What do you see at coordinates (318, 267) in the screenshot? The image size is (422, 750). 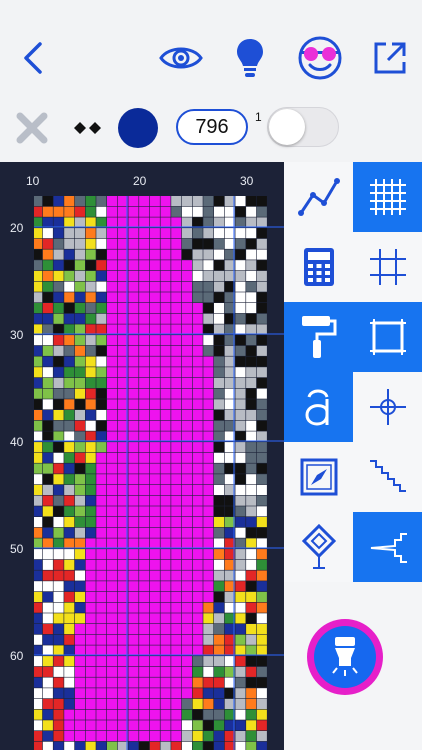 I see `calculator-button` at bounding box center [318, 267].